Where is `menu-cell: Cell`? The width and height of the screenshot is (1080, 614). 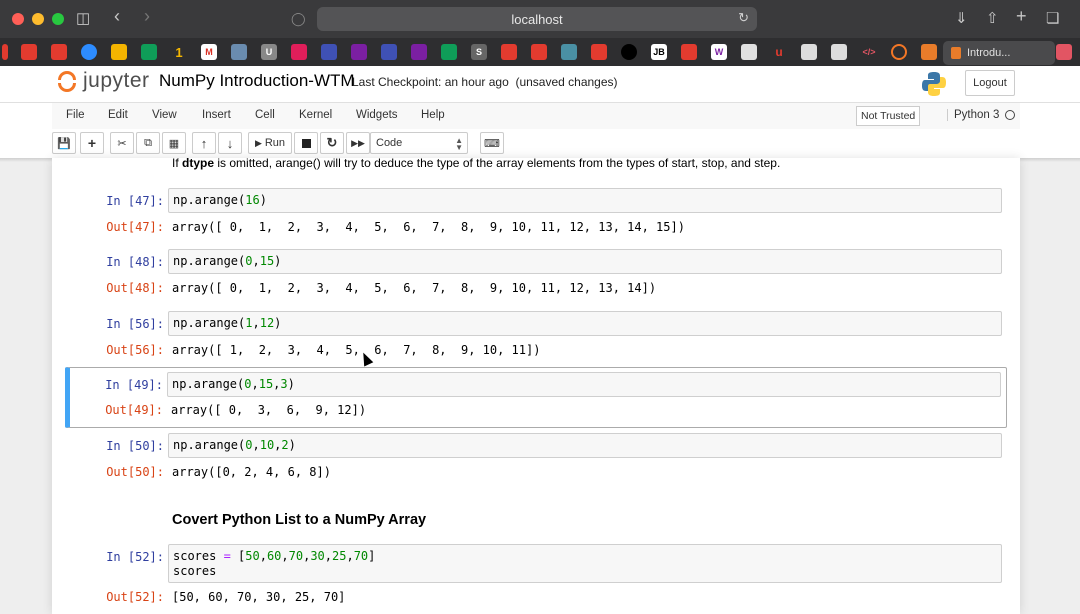
menu-cell: Cell is located at coordinates (265, 115).